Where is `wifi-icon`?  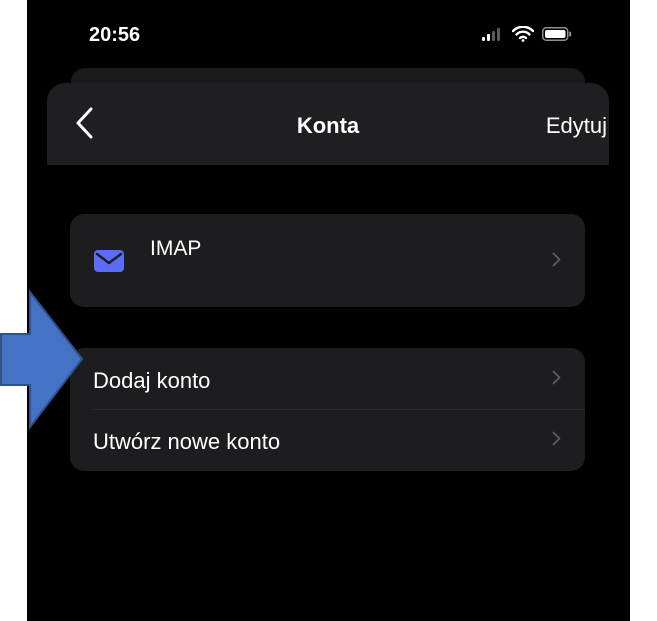 wifi-icon is located at coordinates (523, 34).